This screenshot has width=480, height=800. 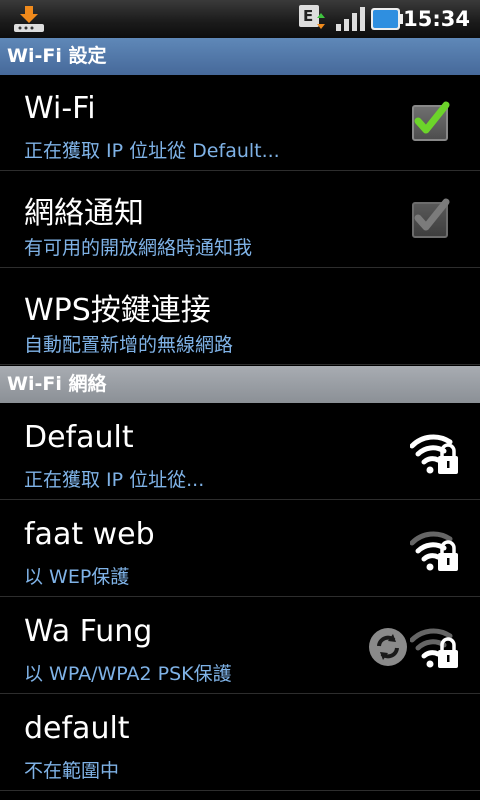 I want to click on wifi-checkbox, so click(x=431, y=121).